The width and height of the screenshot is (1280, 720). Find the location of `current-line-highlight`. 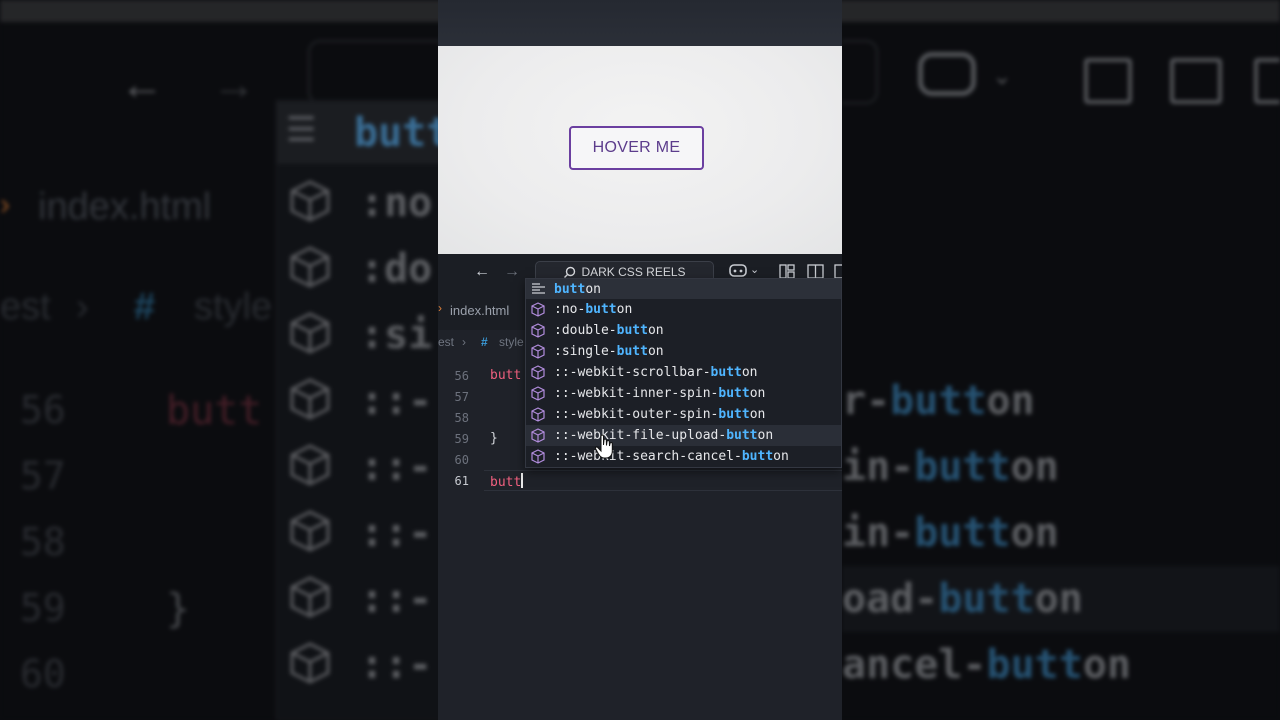

current-line-highlight is located at coordinates (663, 480).